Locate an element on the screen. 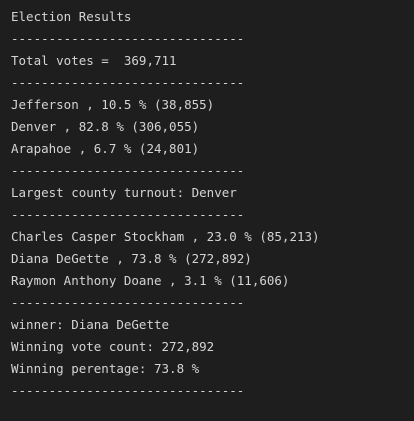 The height and width of the screenshot is (421, 414). winning-percentage: Winning perentage: 73.8 % is located at coordinates (105, 368).